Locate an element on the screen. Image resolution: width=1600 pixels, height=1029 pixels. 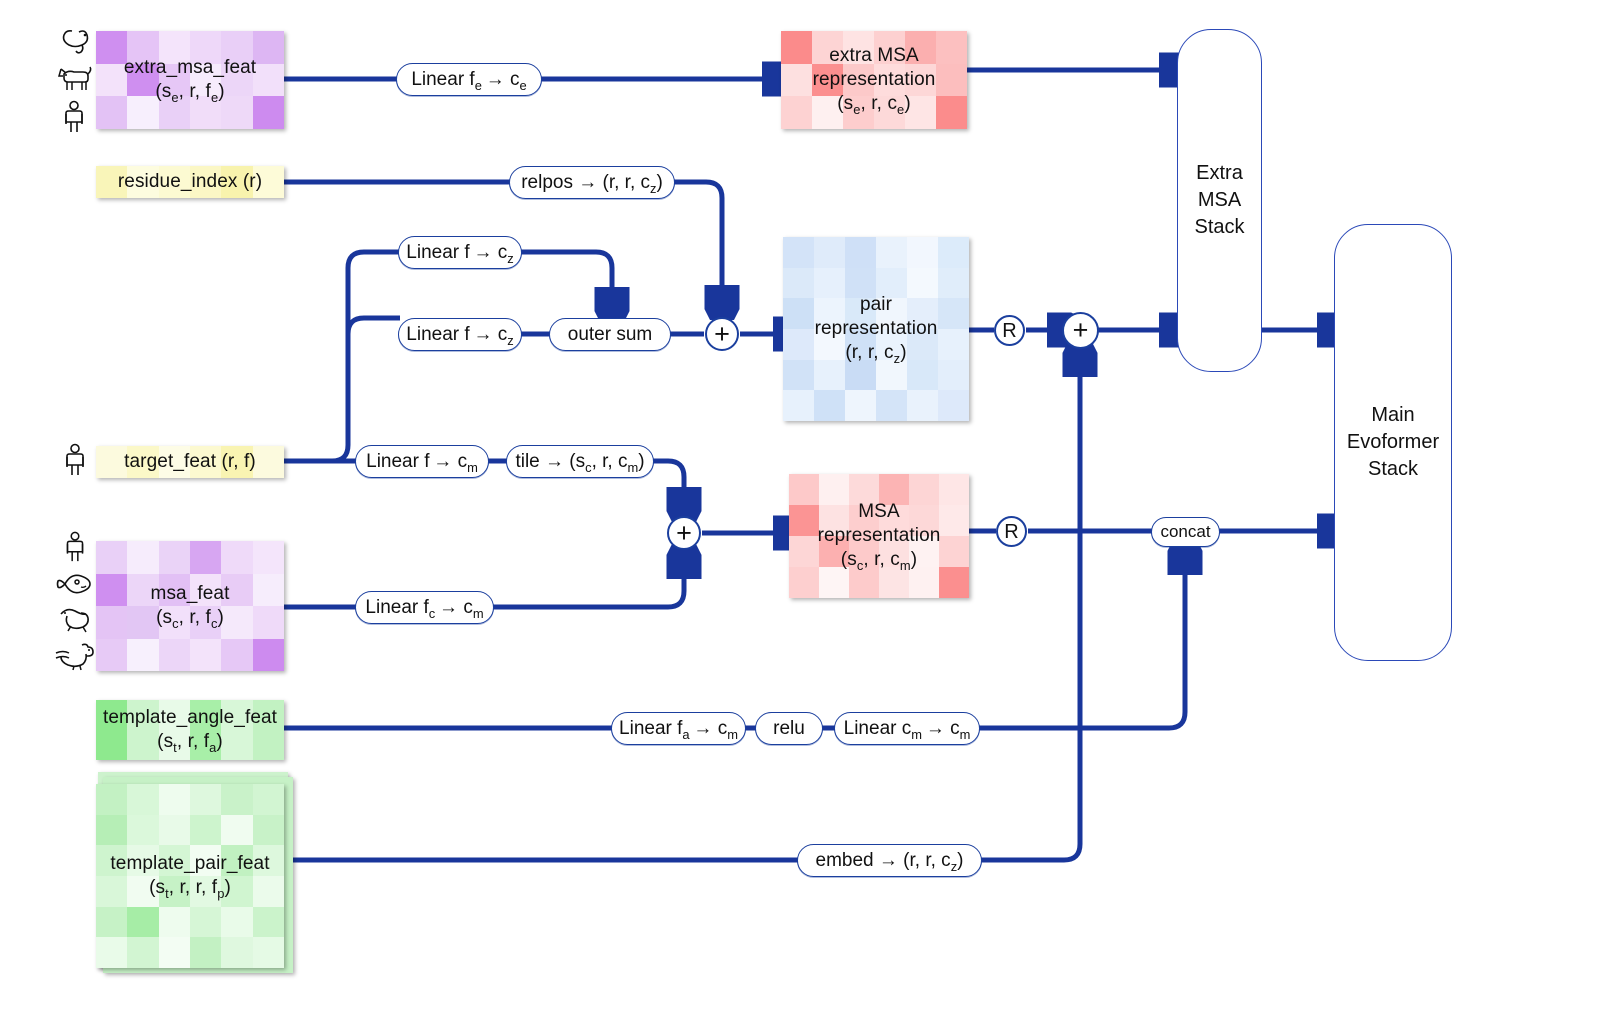
organism-icons-extra-msa is located at coordinates (74, 80).